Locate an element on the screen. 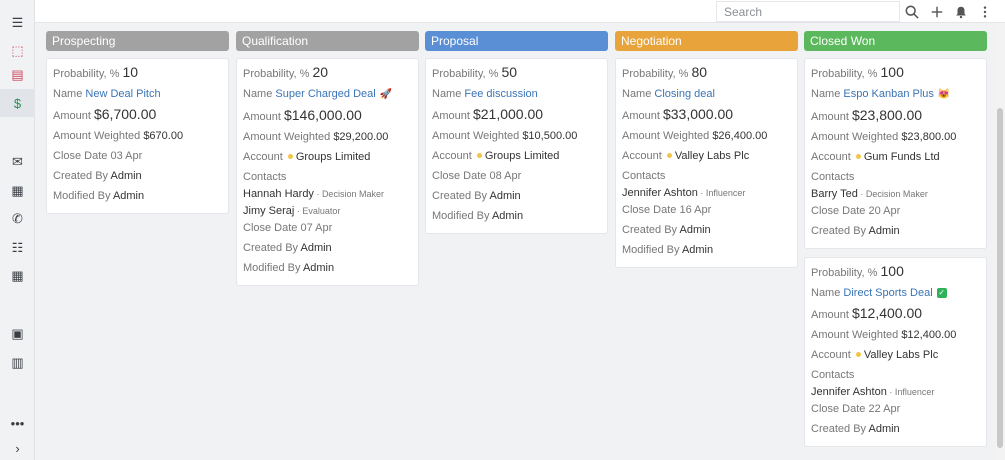 The image size is (1005, 460). field-label: Amount is located at coordinates (830, 117).